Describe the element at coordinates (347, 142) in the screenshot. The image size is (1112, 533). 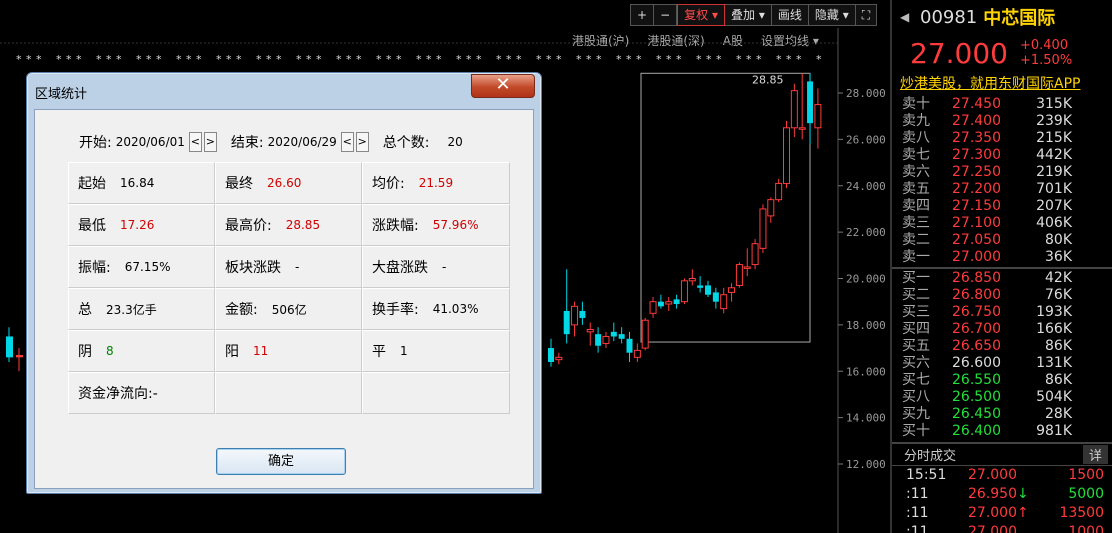
I see `end-prev-button: <` at that location.